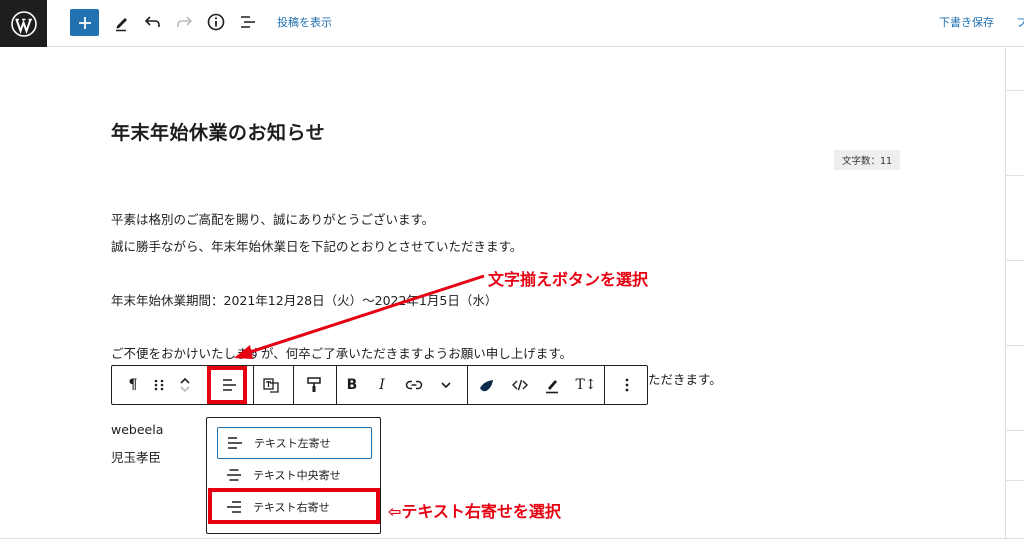 Image resolution: width=1024 pixels, height=557 pixels. I want to click on plus-icon, so click(84, 22).